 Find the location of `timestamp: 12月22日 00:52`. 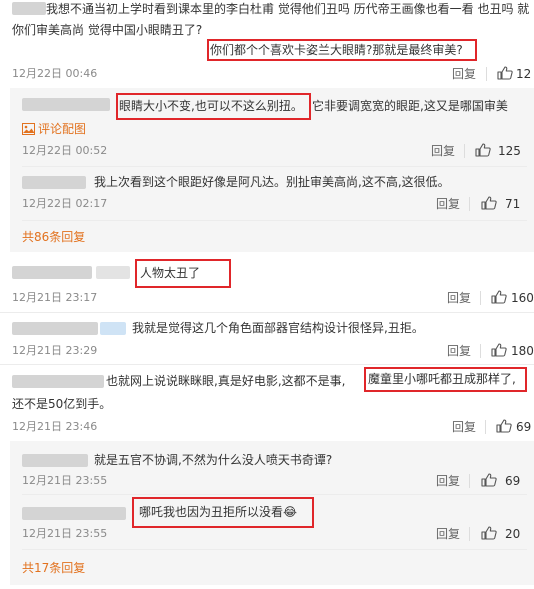

timestamp: 12月22日 00:52 is located at coordinates (65, 150).